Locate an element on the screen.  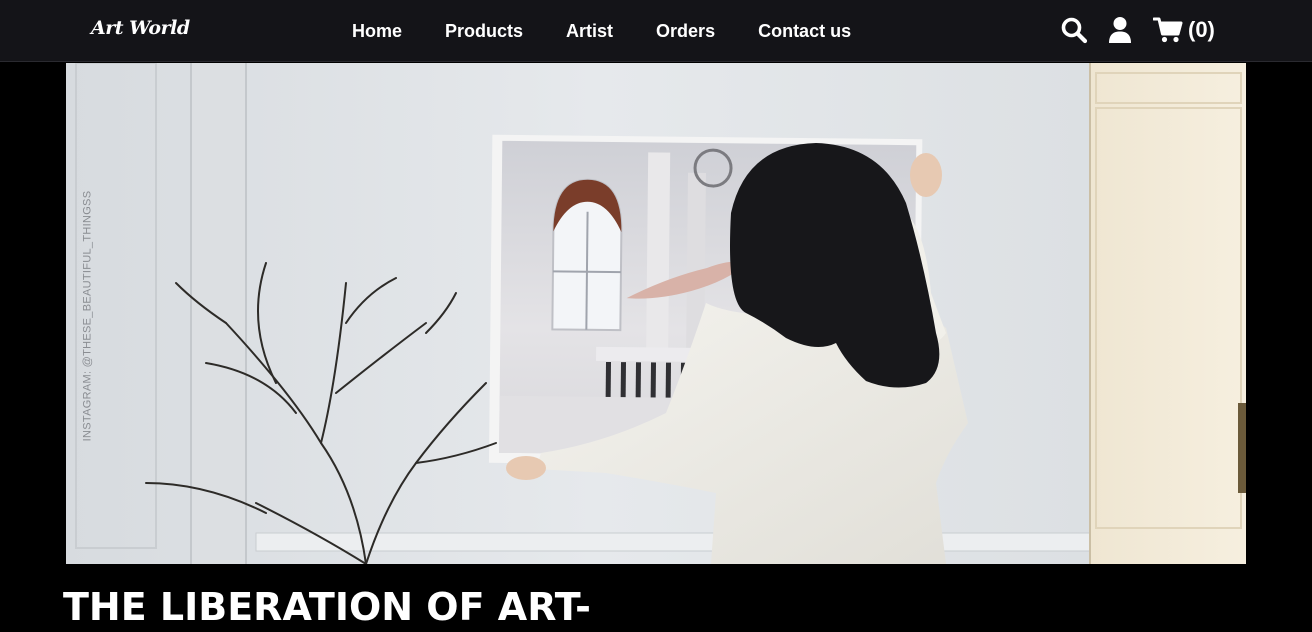
cart-icon is located at coordinates (1168, 30).